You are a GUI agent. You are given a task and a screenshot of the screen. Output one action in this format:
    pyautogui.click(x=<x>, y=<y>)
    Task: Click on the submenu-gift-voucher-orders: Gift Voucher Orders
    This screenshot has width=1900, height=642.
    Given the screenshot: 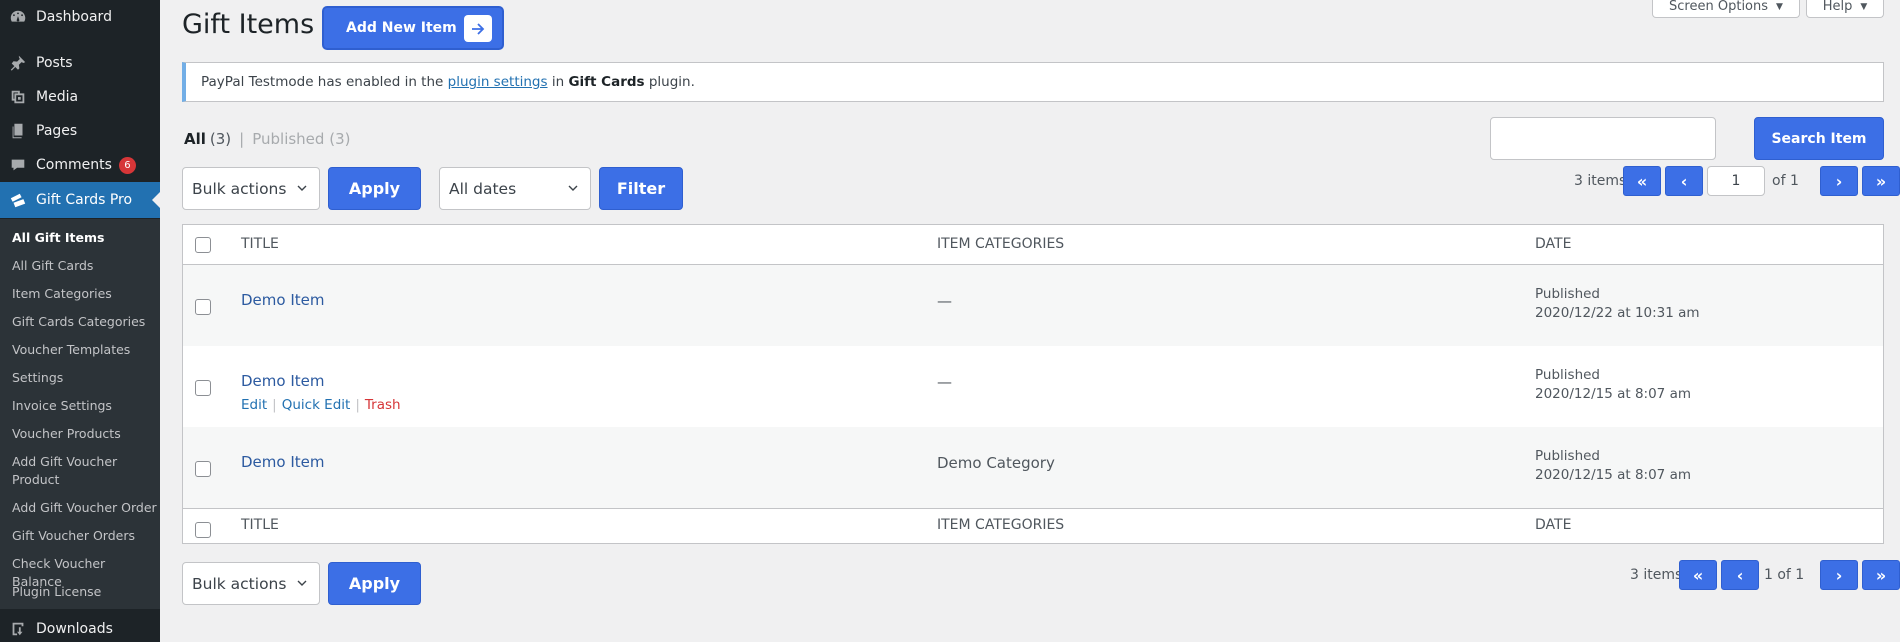 What is the action you would take?
    pyautogui.click(x=85, y=536)
    